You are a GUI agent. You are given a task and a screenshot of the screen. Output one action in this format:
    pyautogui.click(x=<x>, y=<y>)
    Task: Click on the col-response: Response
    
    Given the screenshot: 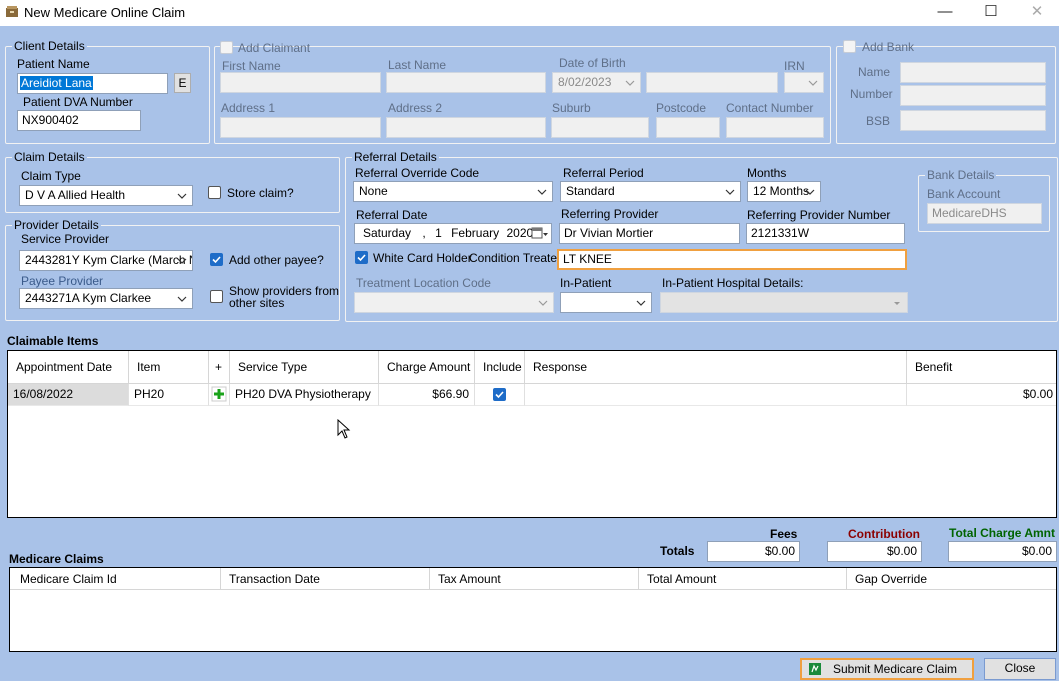 What is the action you would take?
    pyautogui.click(x=716, y=367)
    